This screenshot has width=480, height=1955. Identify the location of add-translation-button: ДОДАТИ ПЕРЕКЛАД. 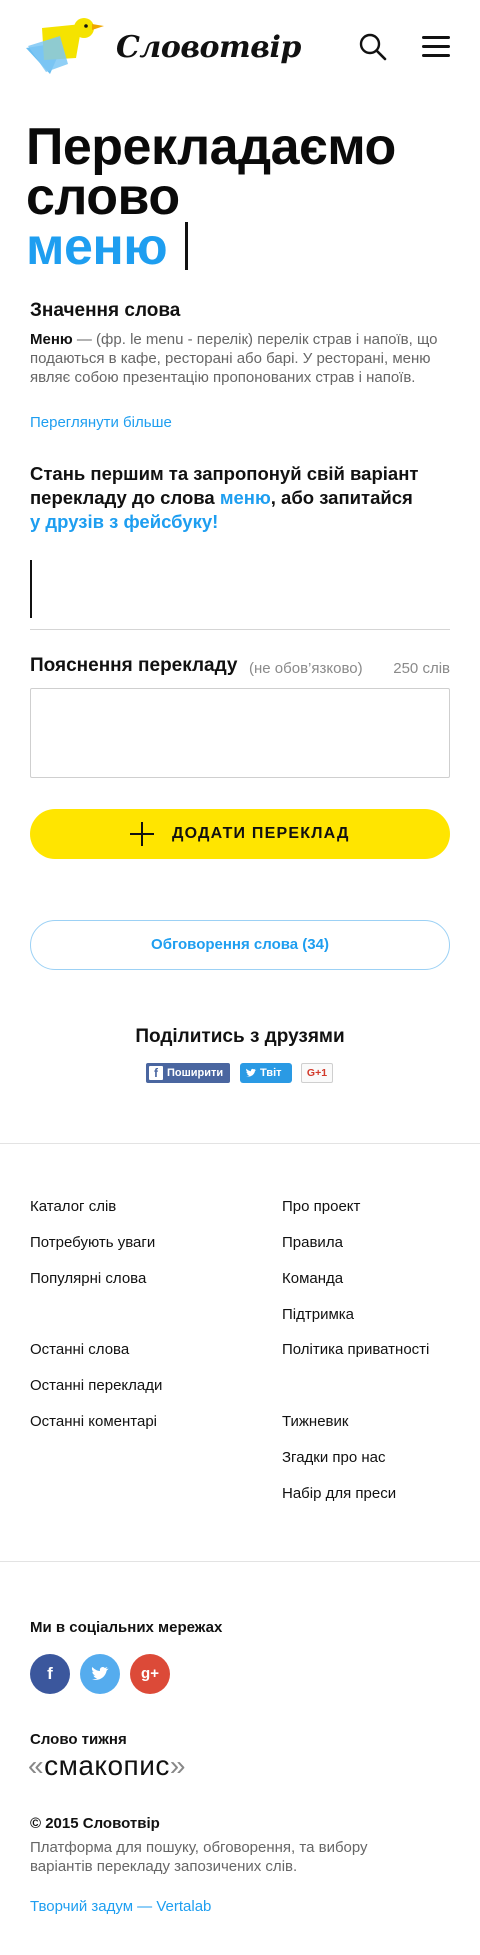
(240, 834).